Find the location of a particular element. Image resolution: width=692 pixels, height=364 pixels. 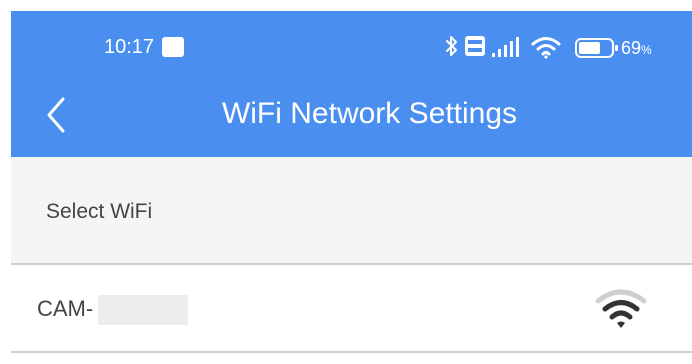

battery-percentage: 69% is located at coordinates (636, 49).